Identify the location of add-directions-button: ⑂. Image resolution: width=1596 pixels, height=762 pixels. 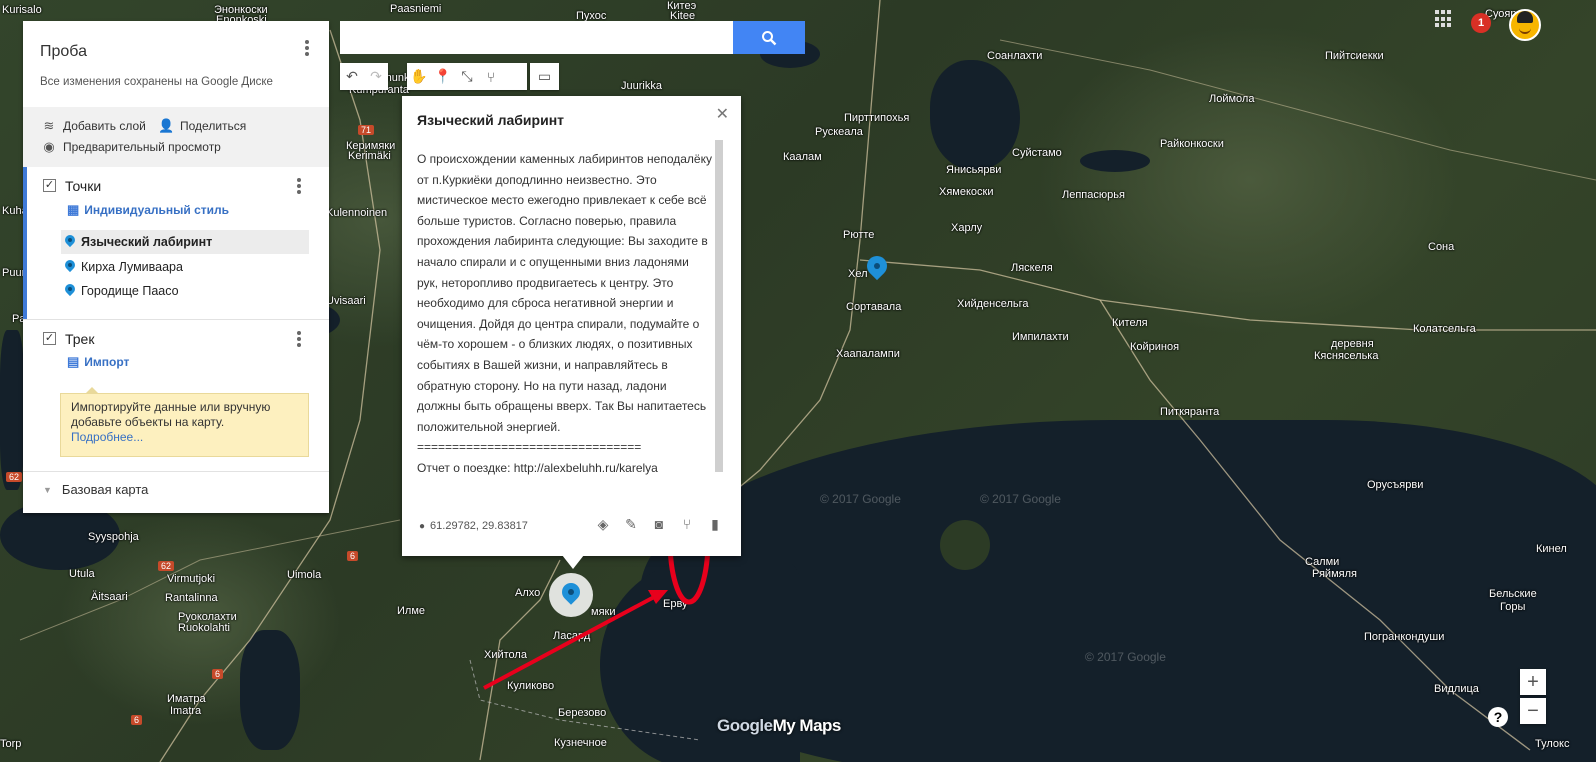
(491, 76).